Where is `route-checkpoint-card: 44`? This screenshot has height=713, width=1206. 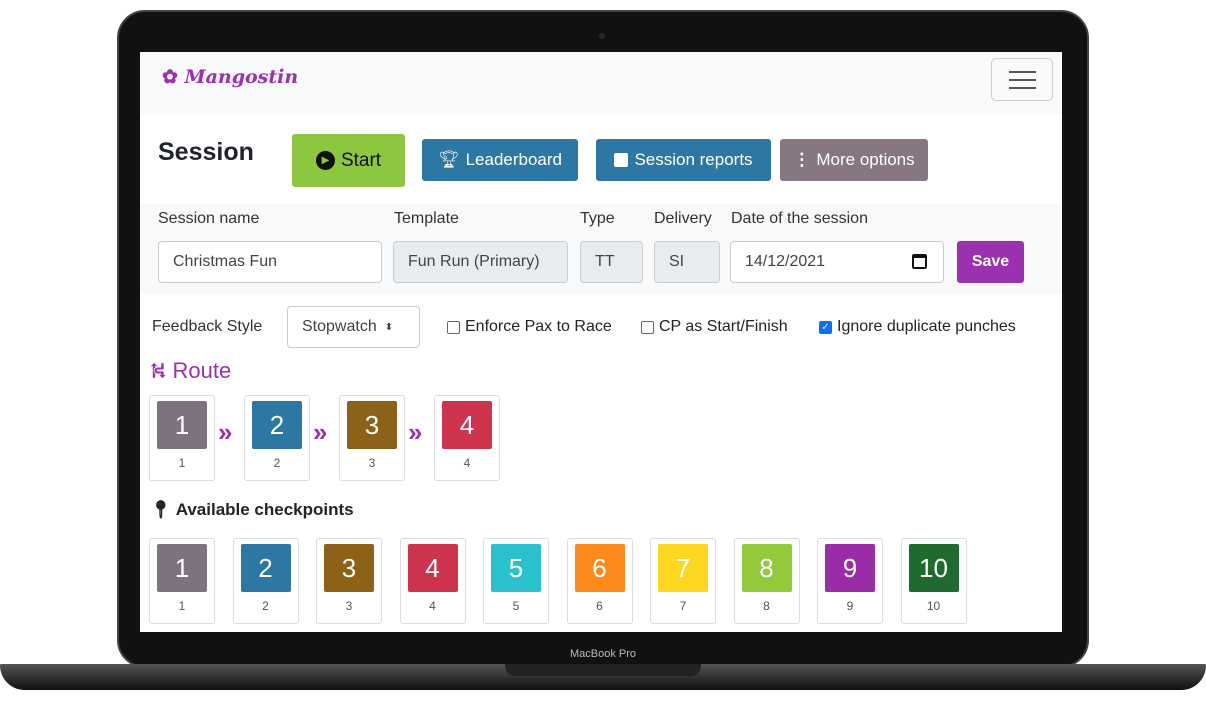
route-checkpoint-card: 44 is located at coordinates (467, 438).